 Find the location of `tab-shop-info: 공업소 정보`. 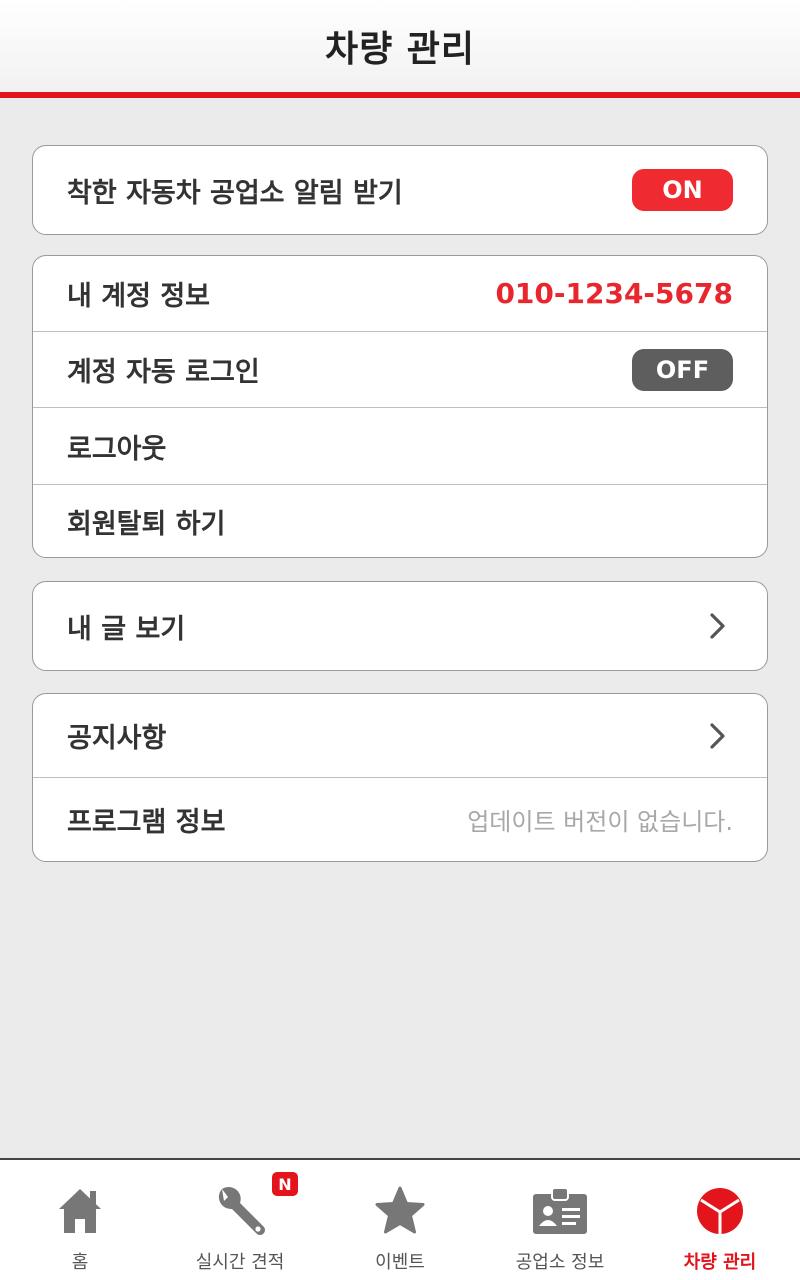

tab-shop-info: 공업소 정보 is located at coordinates (560, 1220).